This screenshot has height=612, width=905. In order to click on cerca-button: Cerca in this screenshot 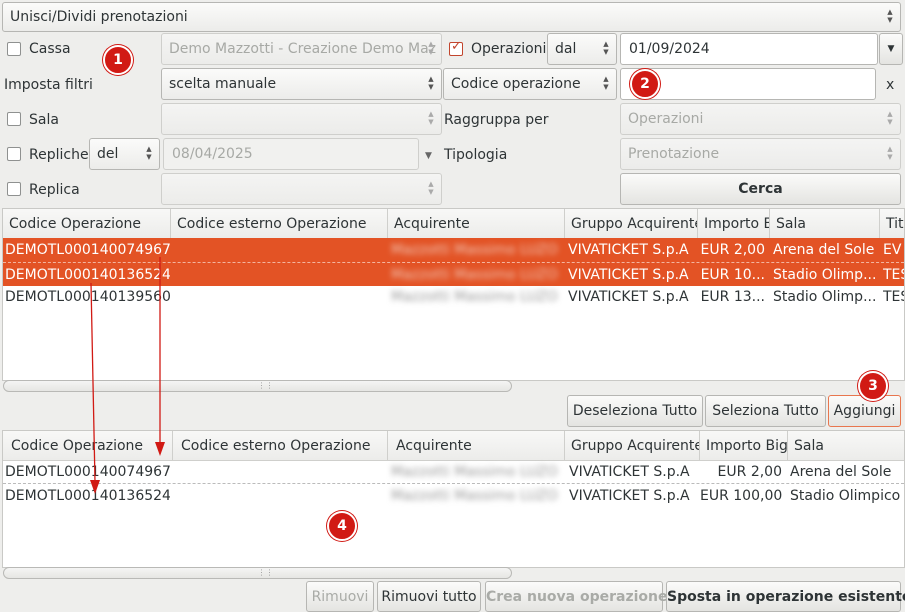, I will do `click(760, 189)`.